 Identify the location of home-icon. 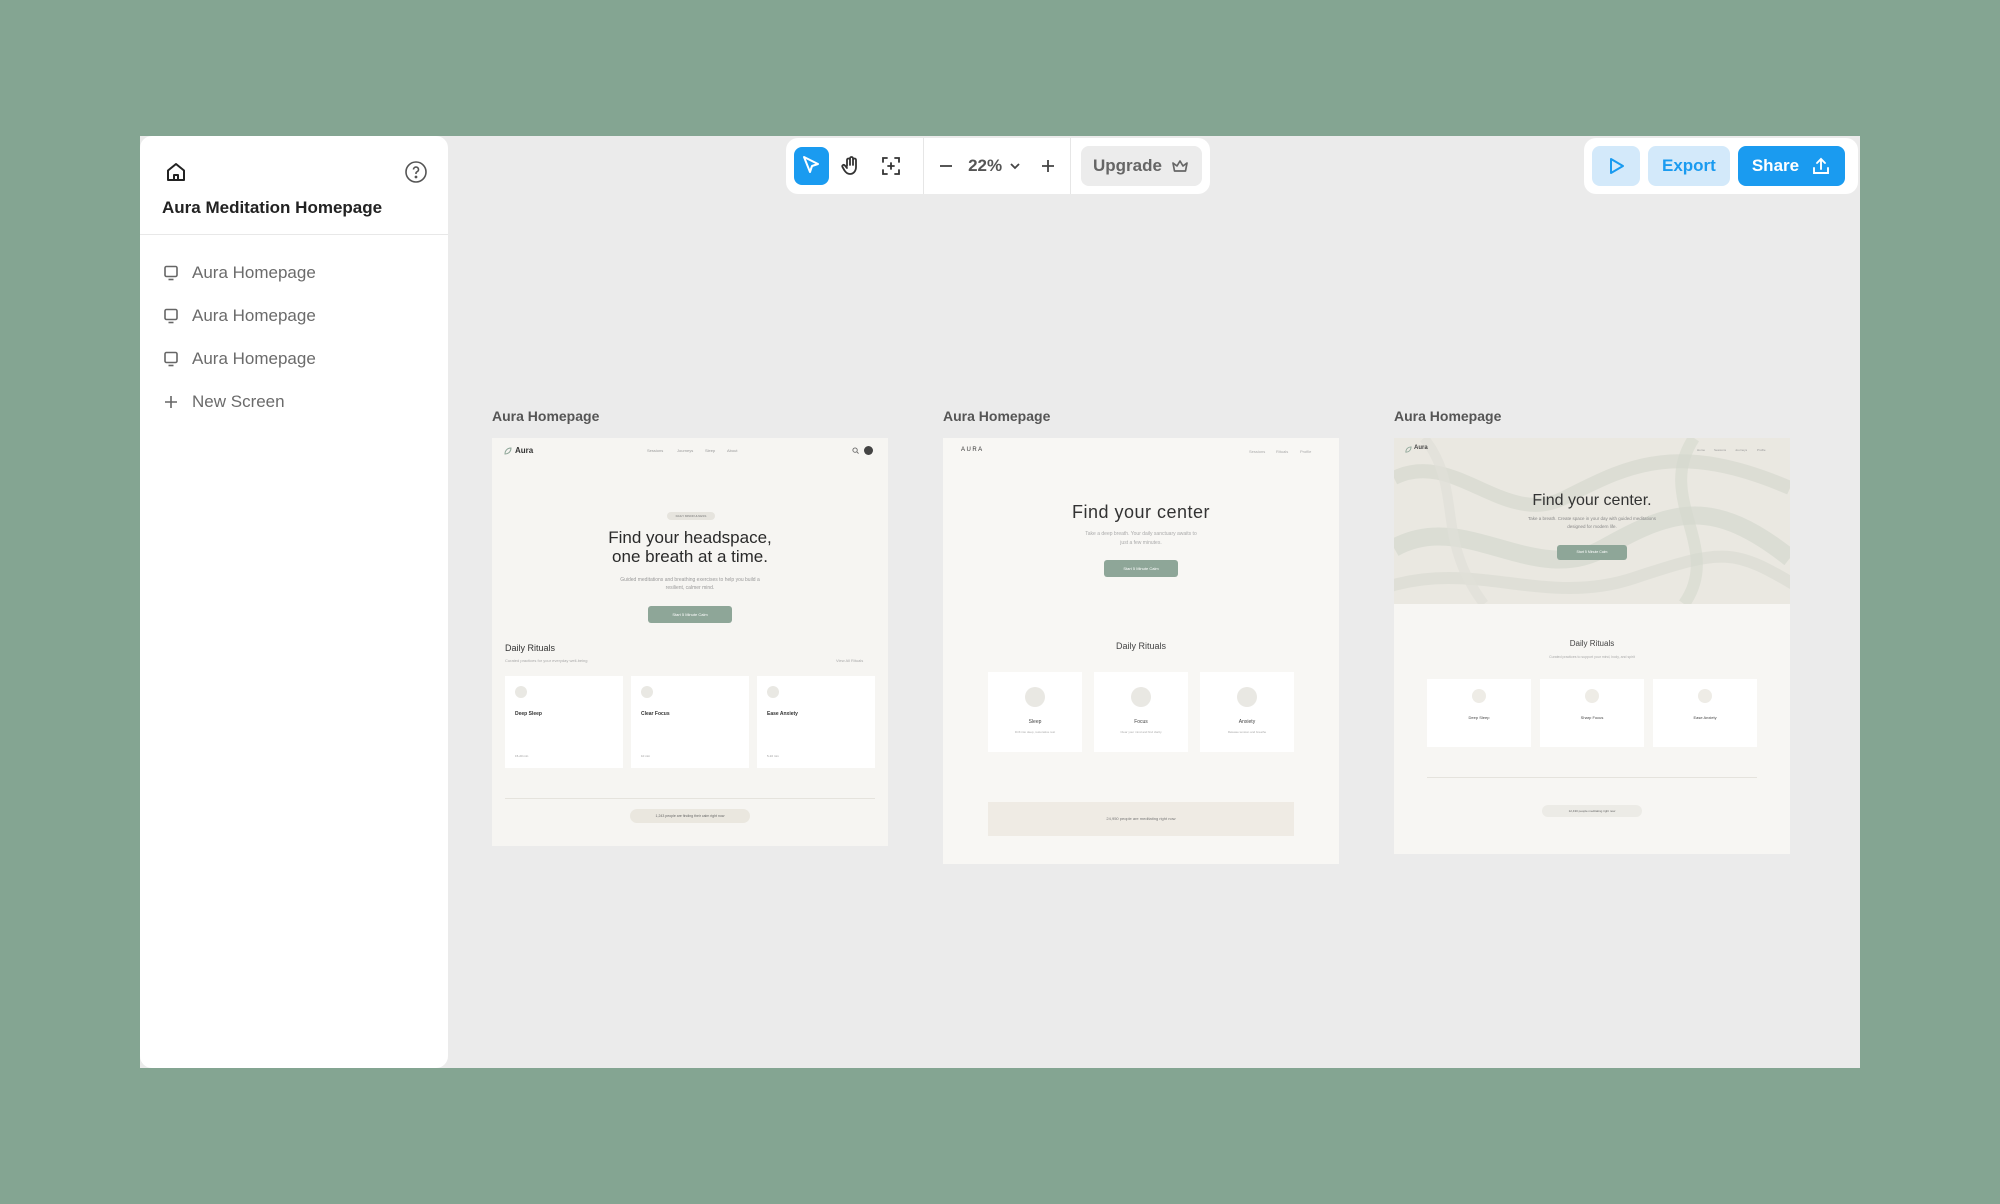
(176, 172).